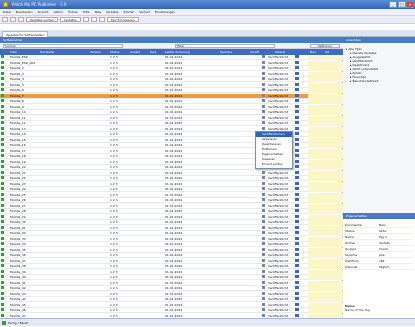 The image size is (415, 327). I want to click on table-row: Mozilla_ESR 1 2 3 01.01.2024 Veröffentlicht, so click(171, 57).